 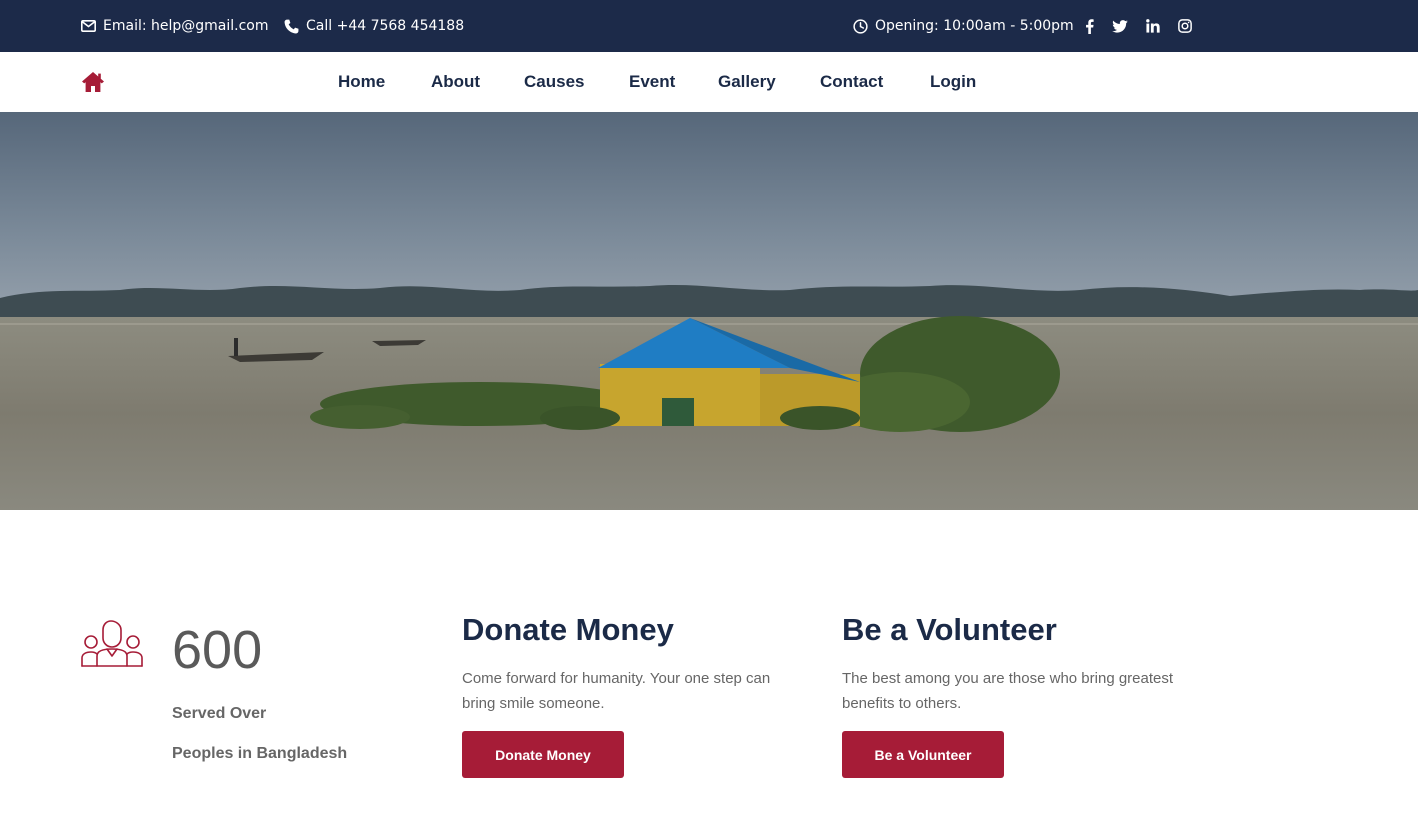 What do you see at coordinates (219, 713) in the screenshot?
I see `stat-label-1: Served Over` at bounding box center [219, 713].